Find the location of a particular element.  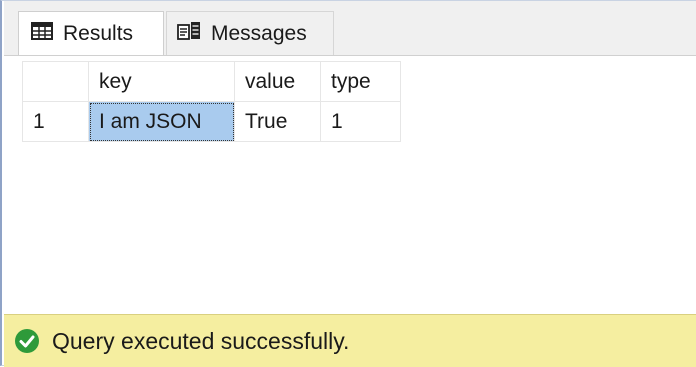

column-header-key: key is located at coordinates (161, 81).